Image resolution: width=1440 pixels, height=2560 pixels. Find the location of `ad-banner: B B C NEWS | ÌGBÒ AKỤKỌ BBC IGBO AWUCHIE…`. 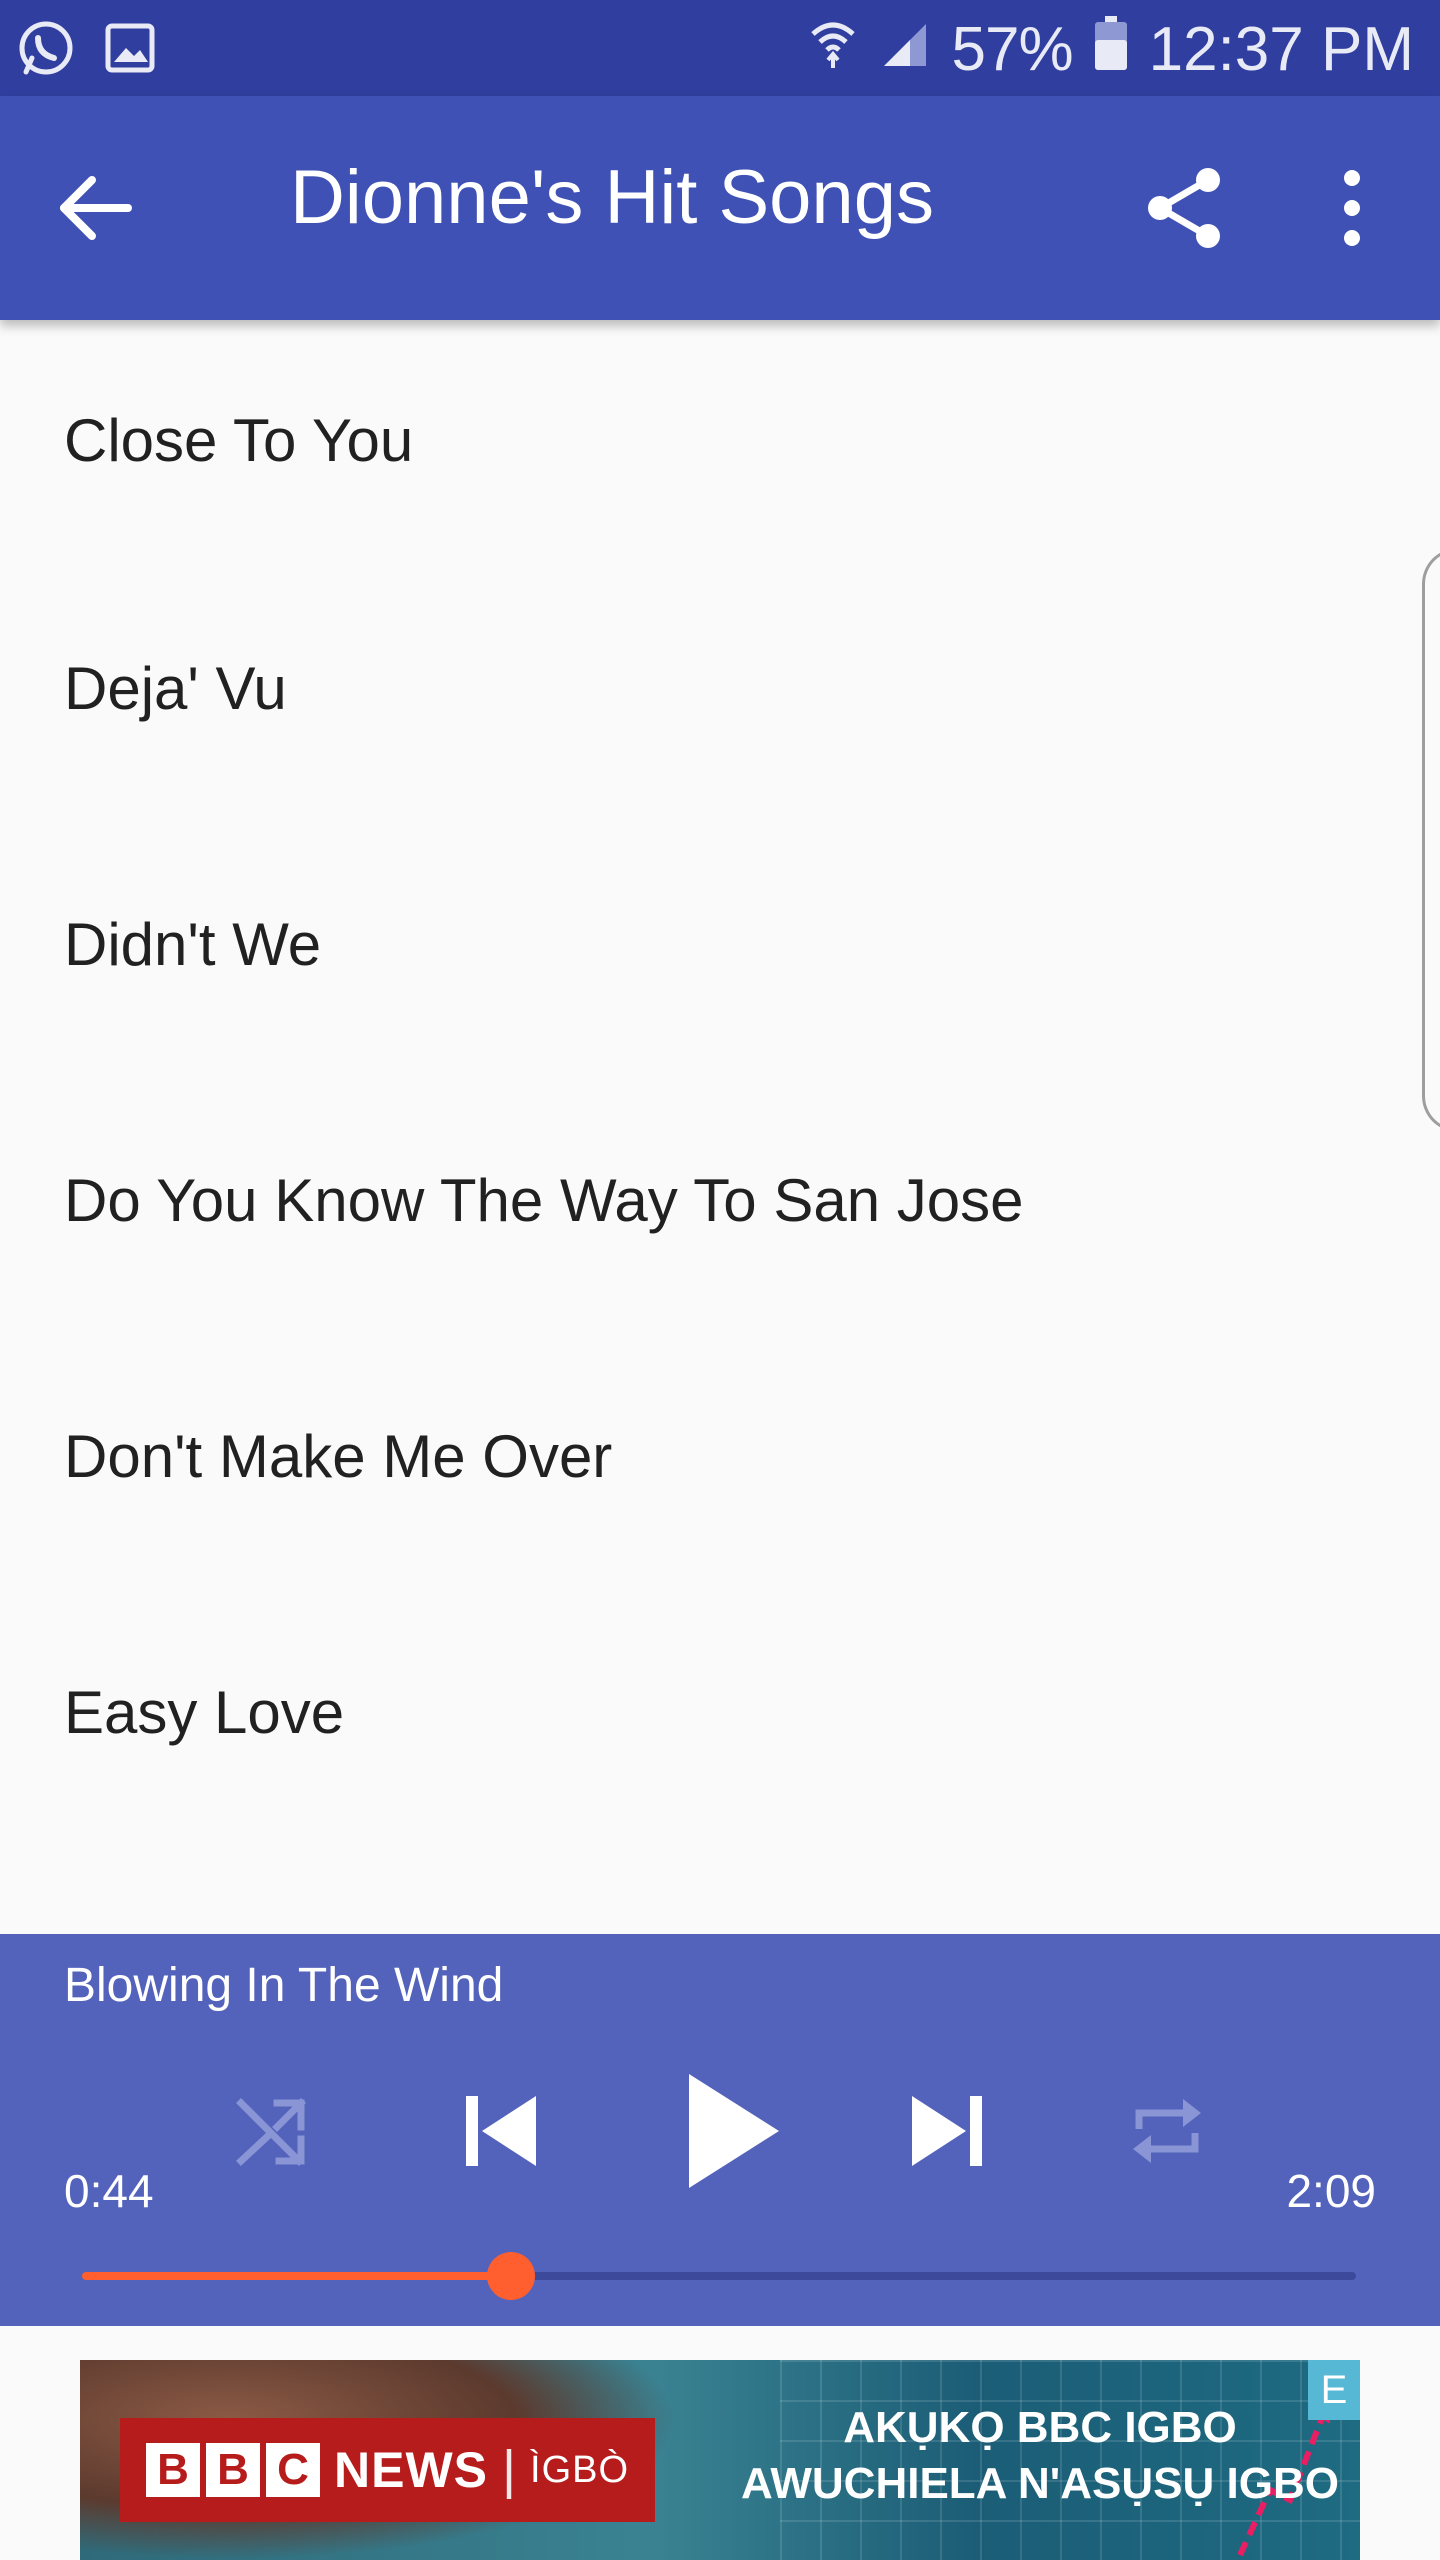

ad-banner: B B C NEWS | ÌGBÒ AKỤKỌ BBC IGBO AWUCHIE… is located at coordinates (720, 2460).